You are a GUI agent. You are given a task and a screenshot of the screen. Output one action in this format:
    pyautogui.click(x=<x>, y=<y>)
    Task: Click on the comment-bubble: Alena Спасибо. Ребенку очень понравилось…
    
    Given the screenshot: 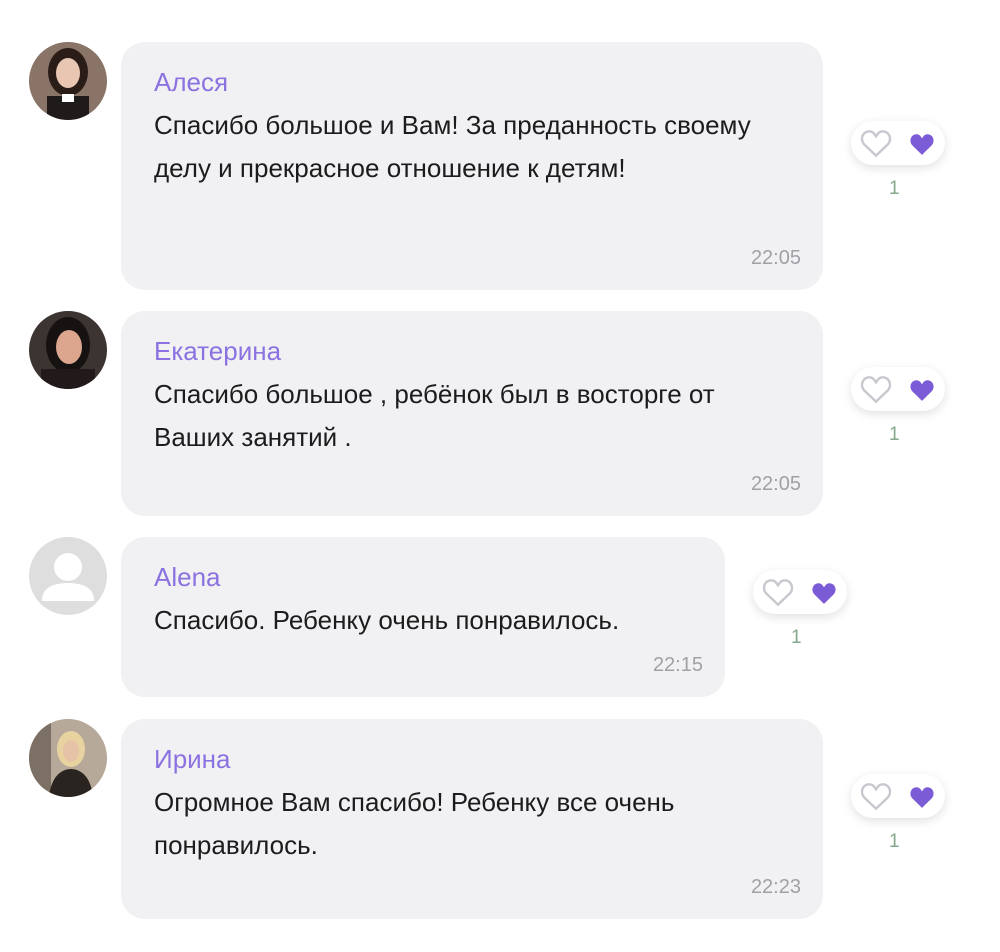 What is the action you would take?
    pyautogui.click(x=423, y=617)
    